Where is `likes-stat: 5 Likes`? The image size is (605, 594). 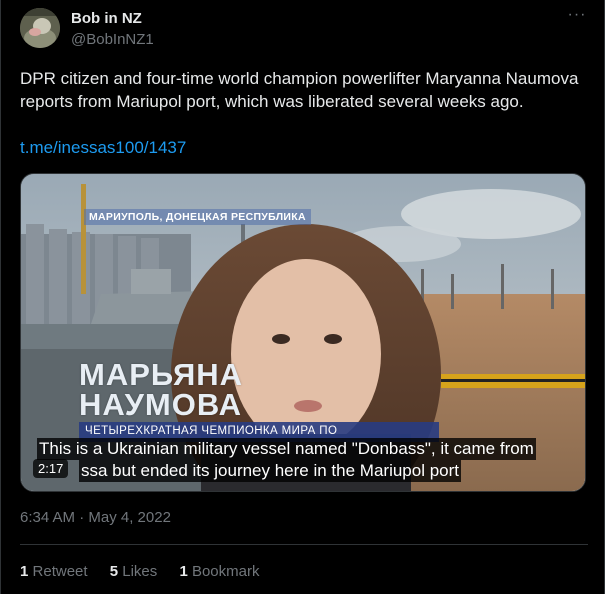
likes-stat: 5 Likes is located at coordinates (134, 571).